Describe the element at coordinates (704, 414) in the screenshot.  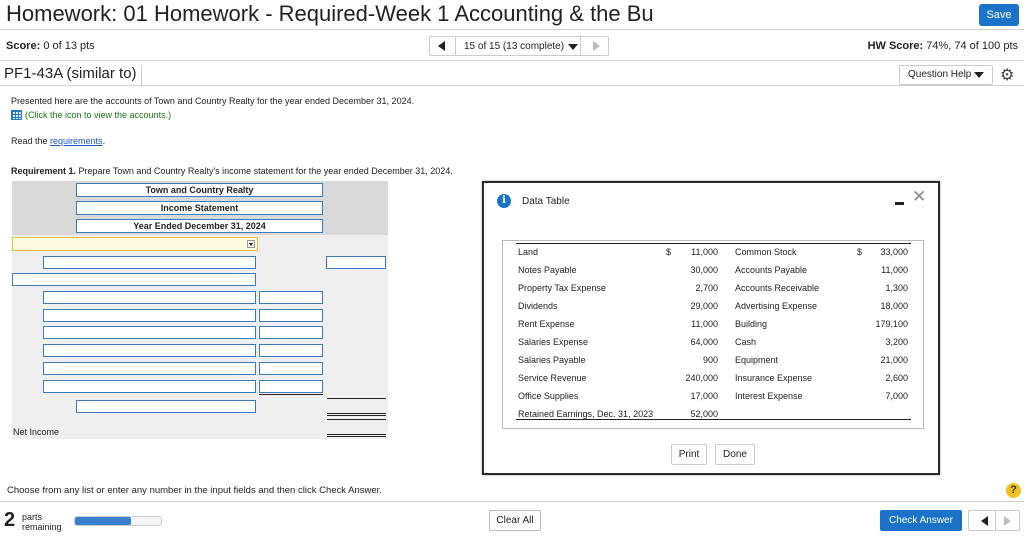
I see `account-value: 52,000` at that location.